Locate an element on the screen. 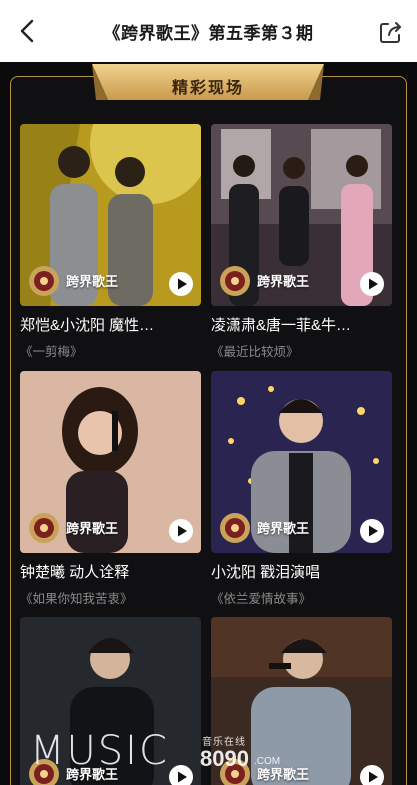 The height and width of the screenshot is (785, 417). chevron-left-icon is located at coordinates (28, 31).